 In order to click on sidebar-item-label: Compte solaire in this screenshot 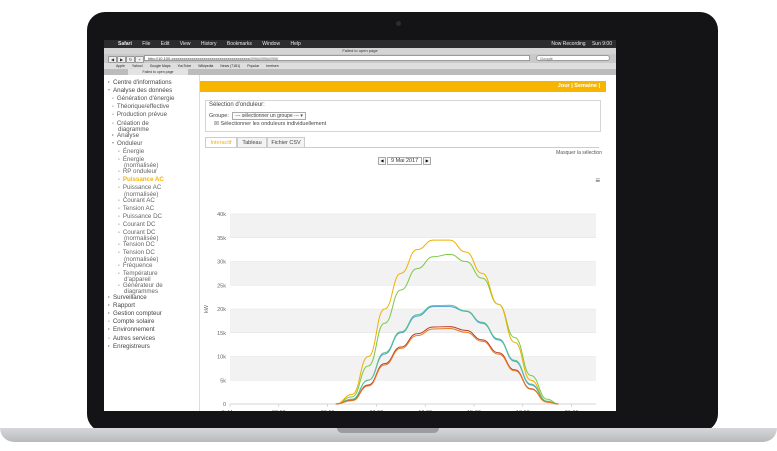, I will do `click(133, 322)`.